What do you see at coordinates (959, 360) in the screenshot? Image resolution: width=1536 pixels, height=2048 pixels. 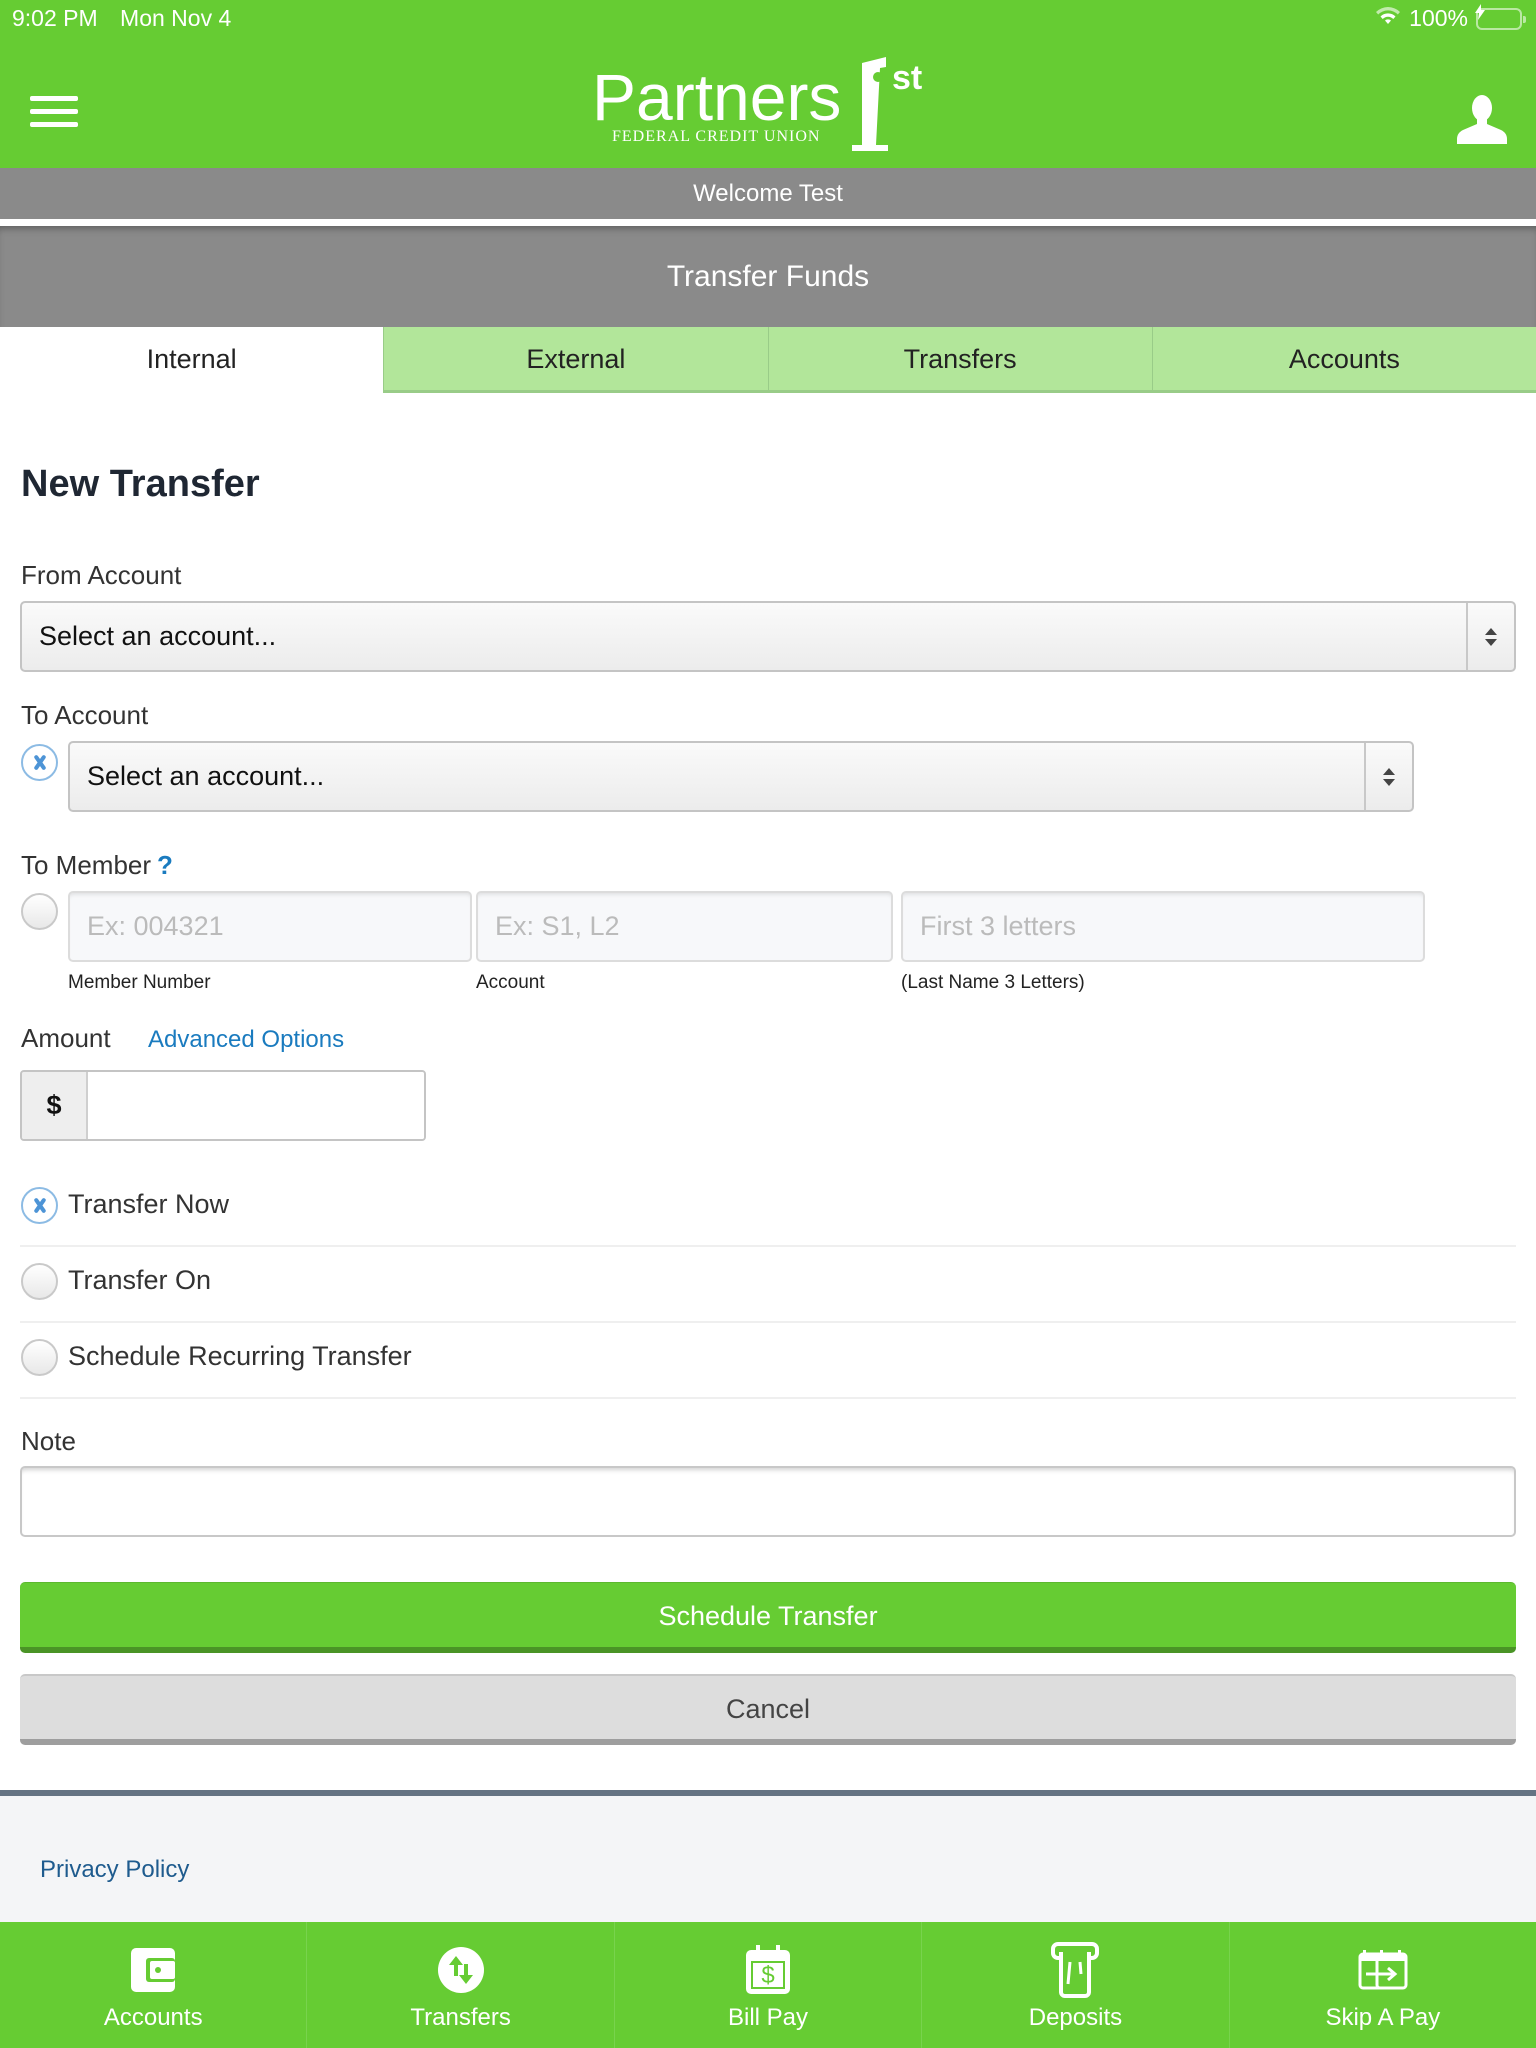 I see `tab-transfers: Transfers` at bounding box center [959, 360].